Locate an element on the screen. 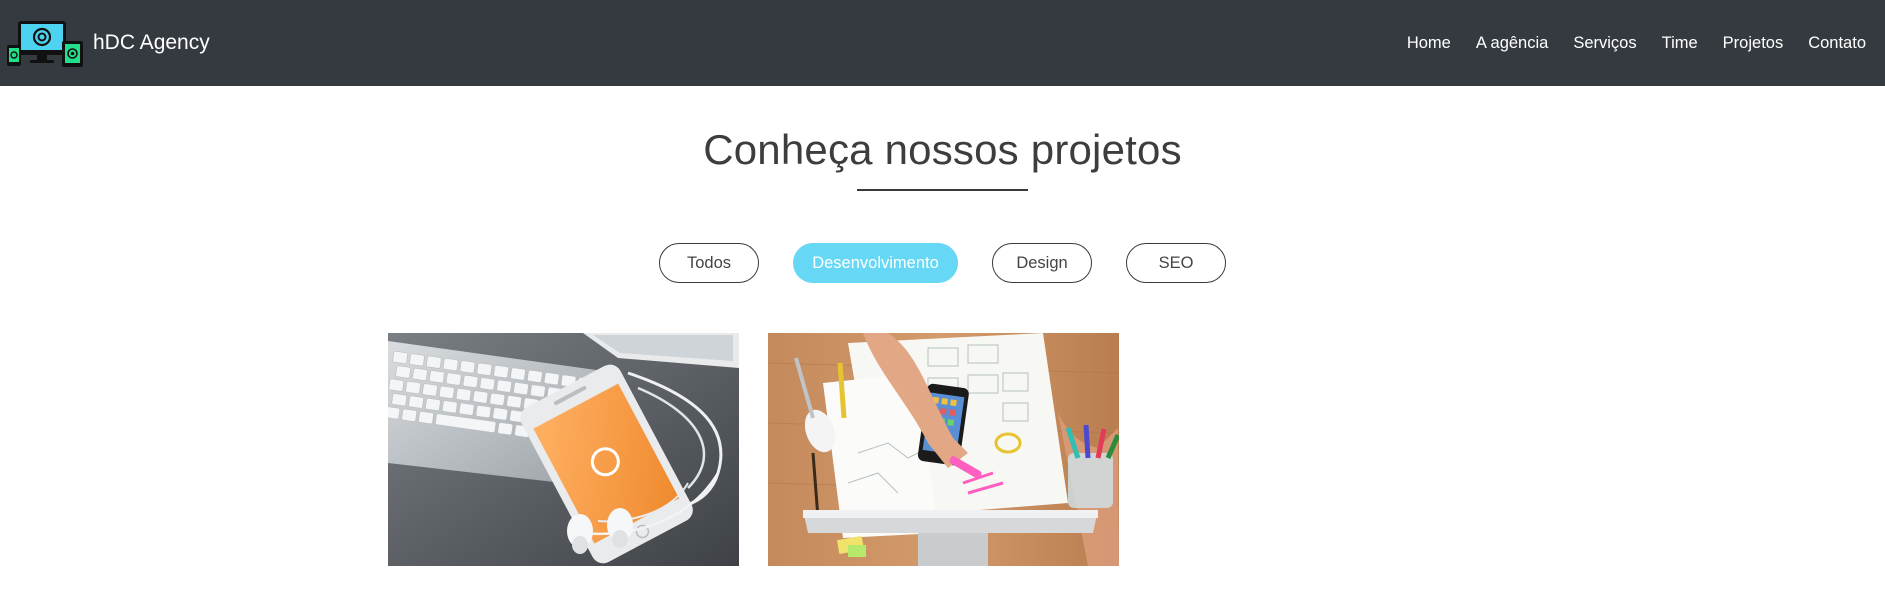 This screenshot has height=595, width=1885. nav-link-contato: Contato is located at coordinates (1837, 43).